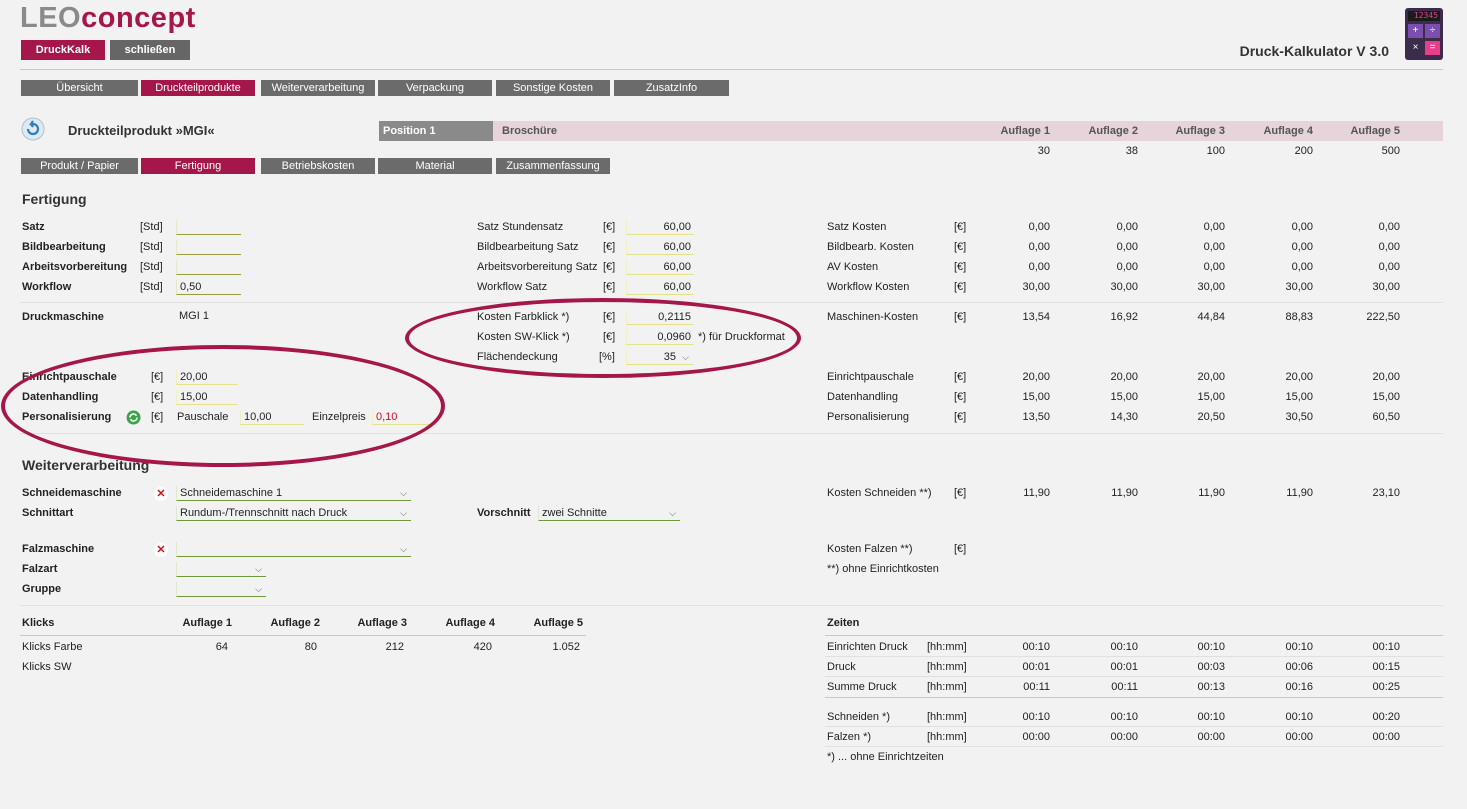  Describe the element at coordinates (58, 549) in the screenshot. I see `falzmaschine-label: Falzmaschine` at that location.